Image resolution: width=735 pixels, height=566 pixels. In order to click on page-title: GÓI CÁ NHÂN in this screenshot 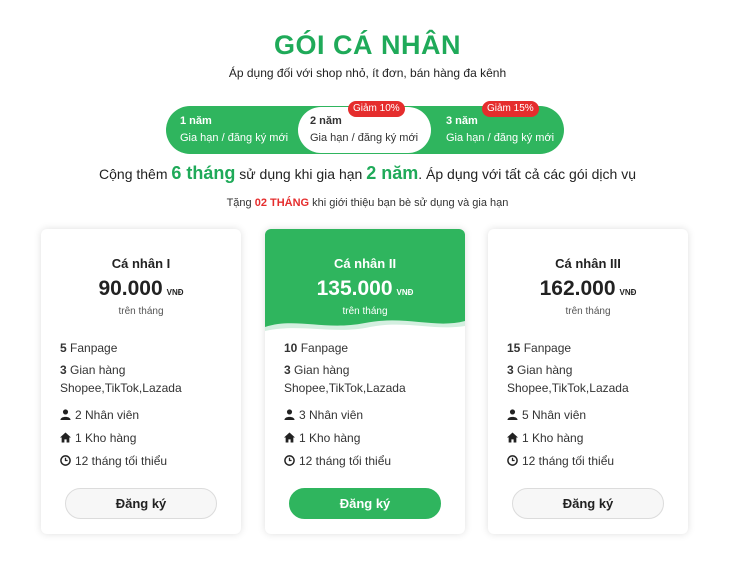, I will do `click(367, 45)`.